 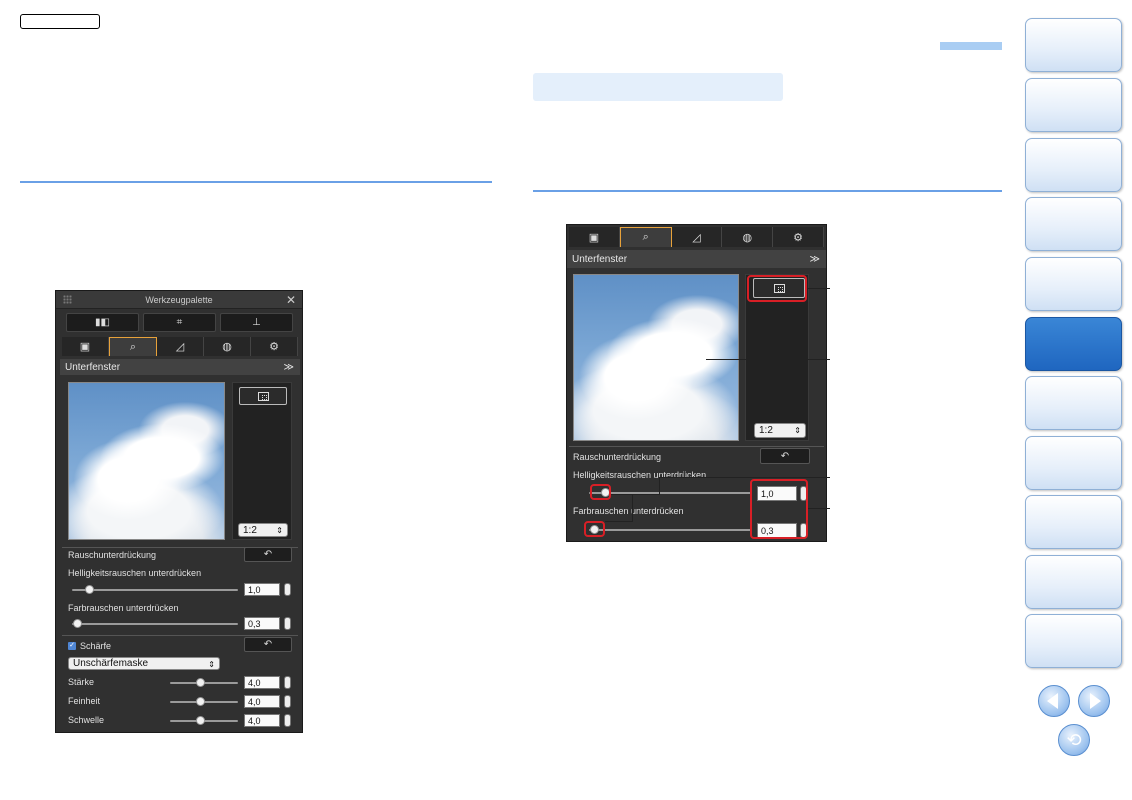 I want to click on fineness-slider-knob, so click(x=200, y=701).